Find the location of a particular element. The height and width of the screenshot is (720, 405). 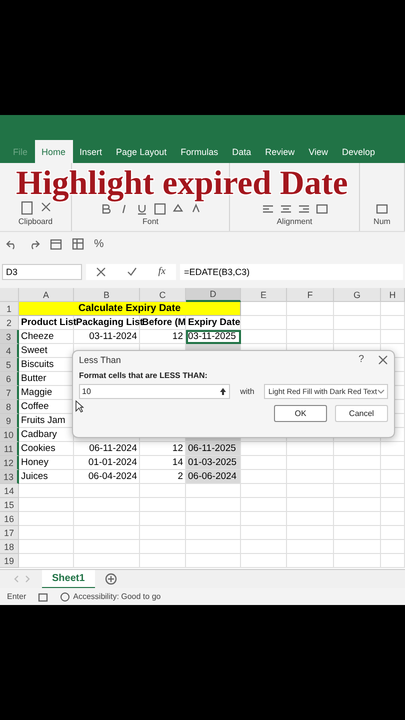

formula-field: =EDATE(B3,C3) is located at coordinates (291, 272).